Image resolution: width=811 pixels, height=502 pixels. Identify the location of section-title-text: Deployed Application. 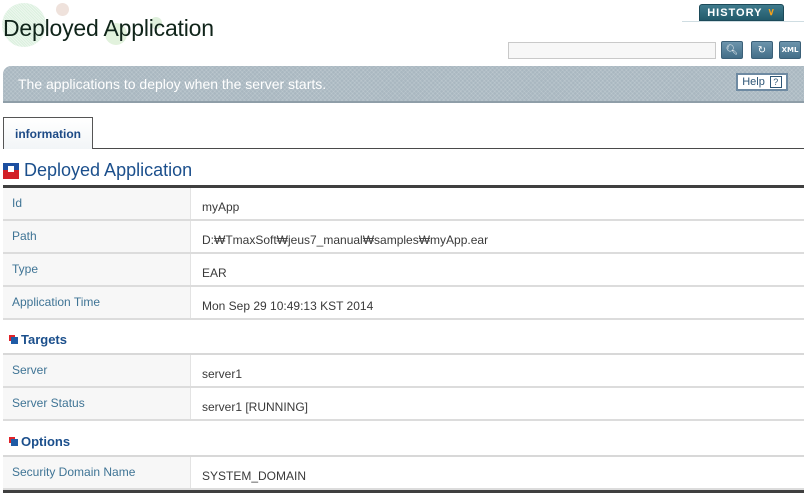
(108, 170).